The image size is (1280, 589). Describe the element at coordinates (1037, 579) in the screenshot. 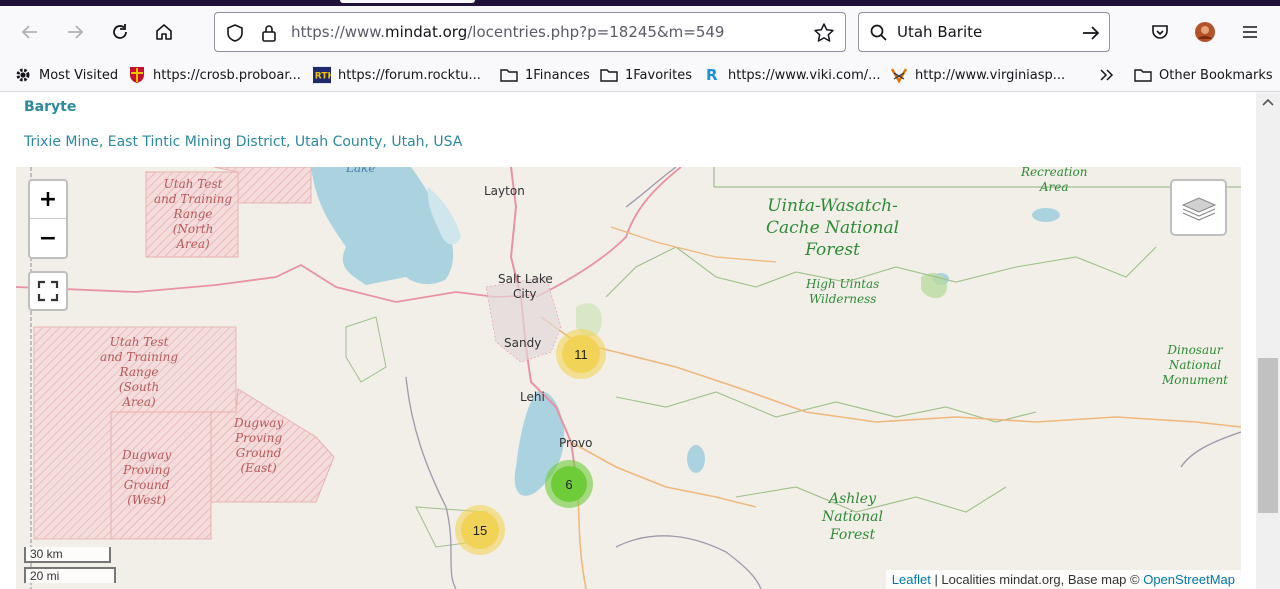

I see `attribution-text: | Localities mindat.org, Base map ©` at that location.